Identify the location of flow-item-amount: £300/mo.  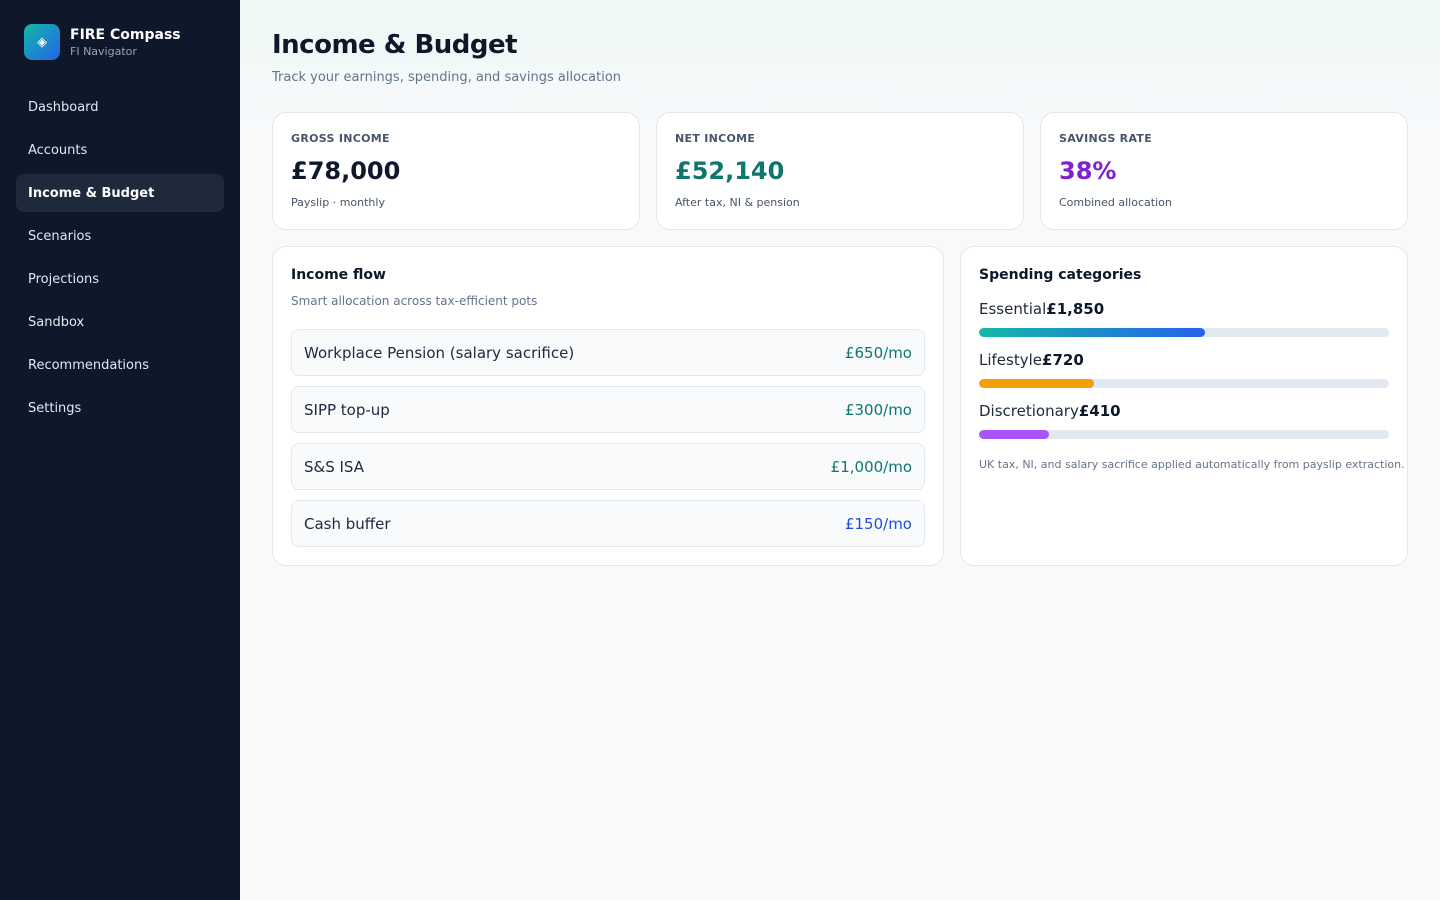
(878, 409).